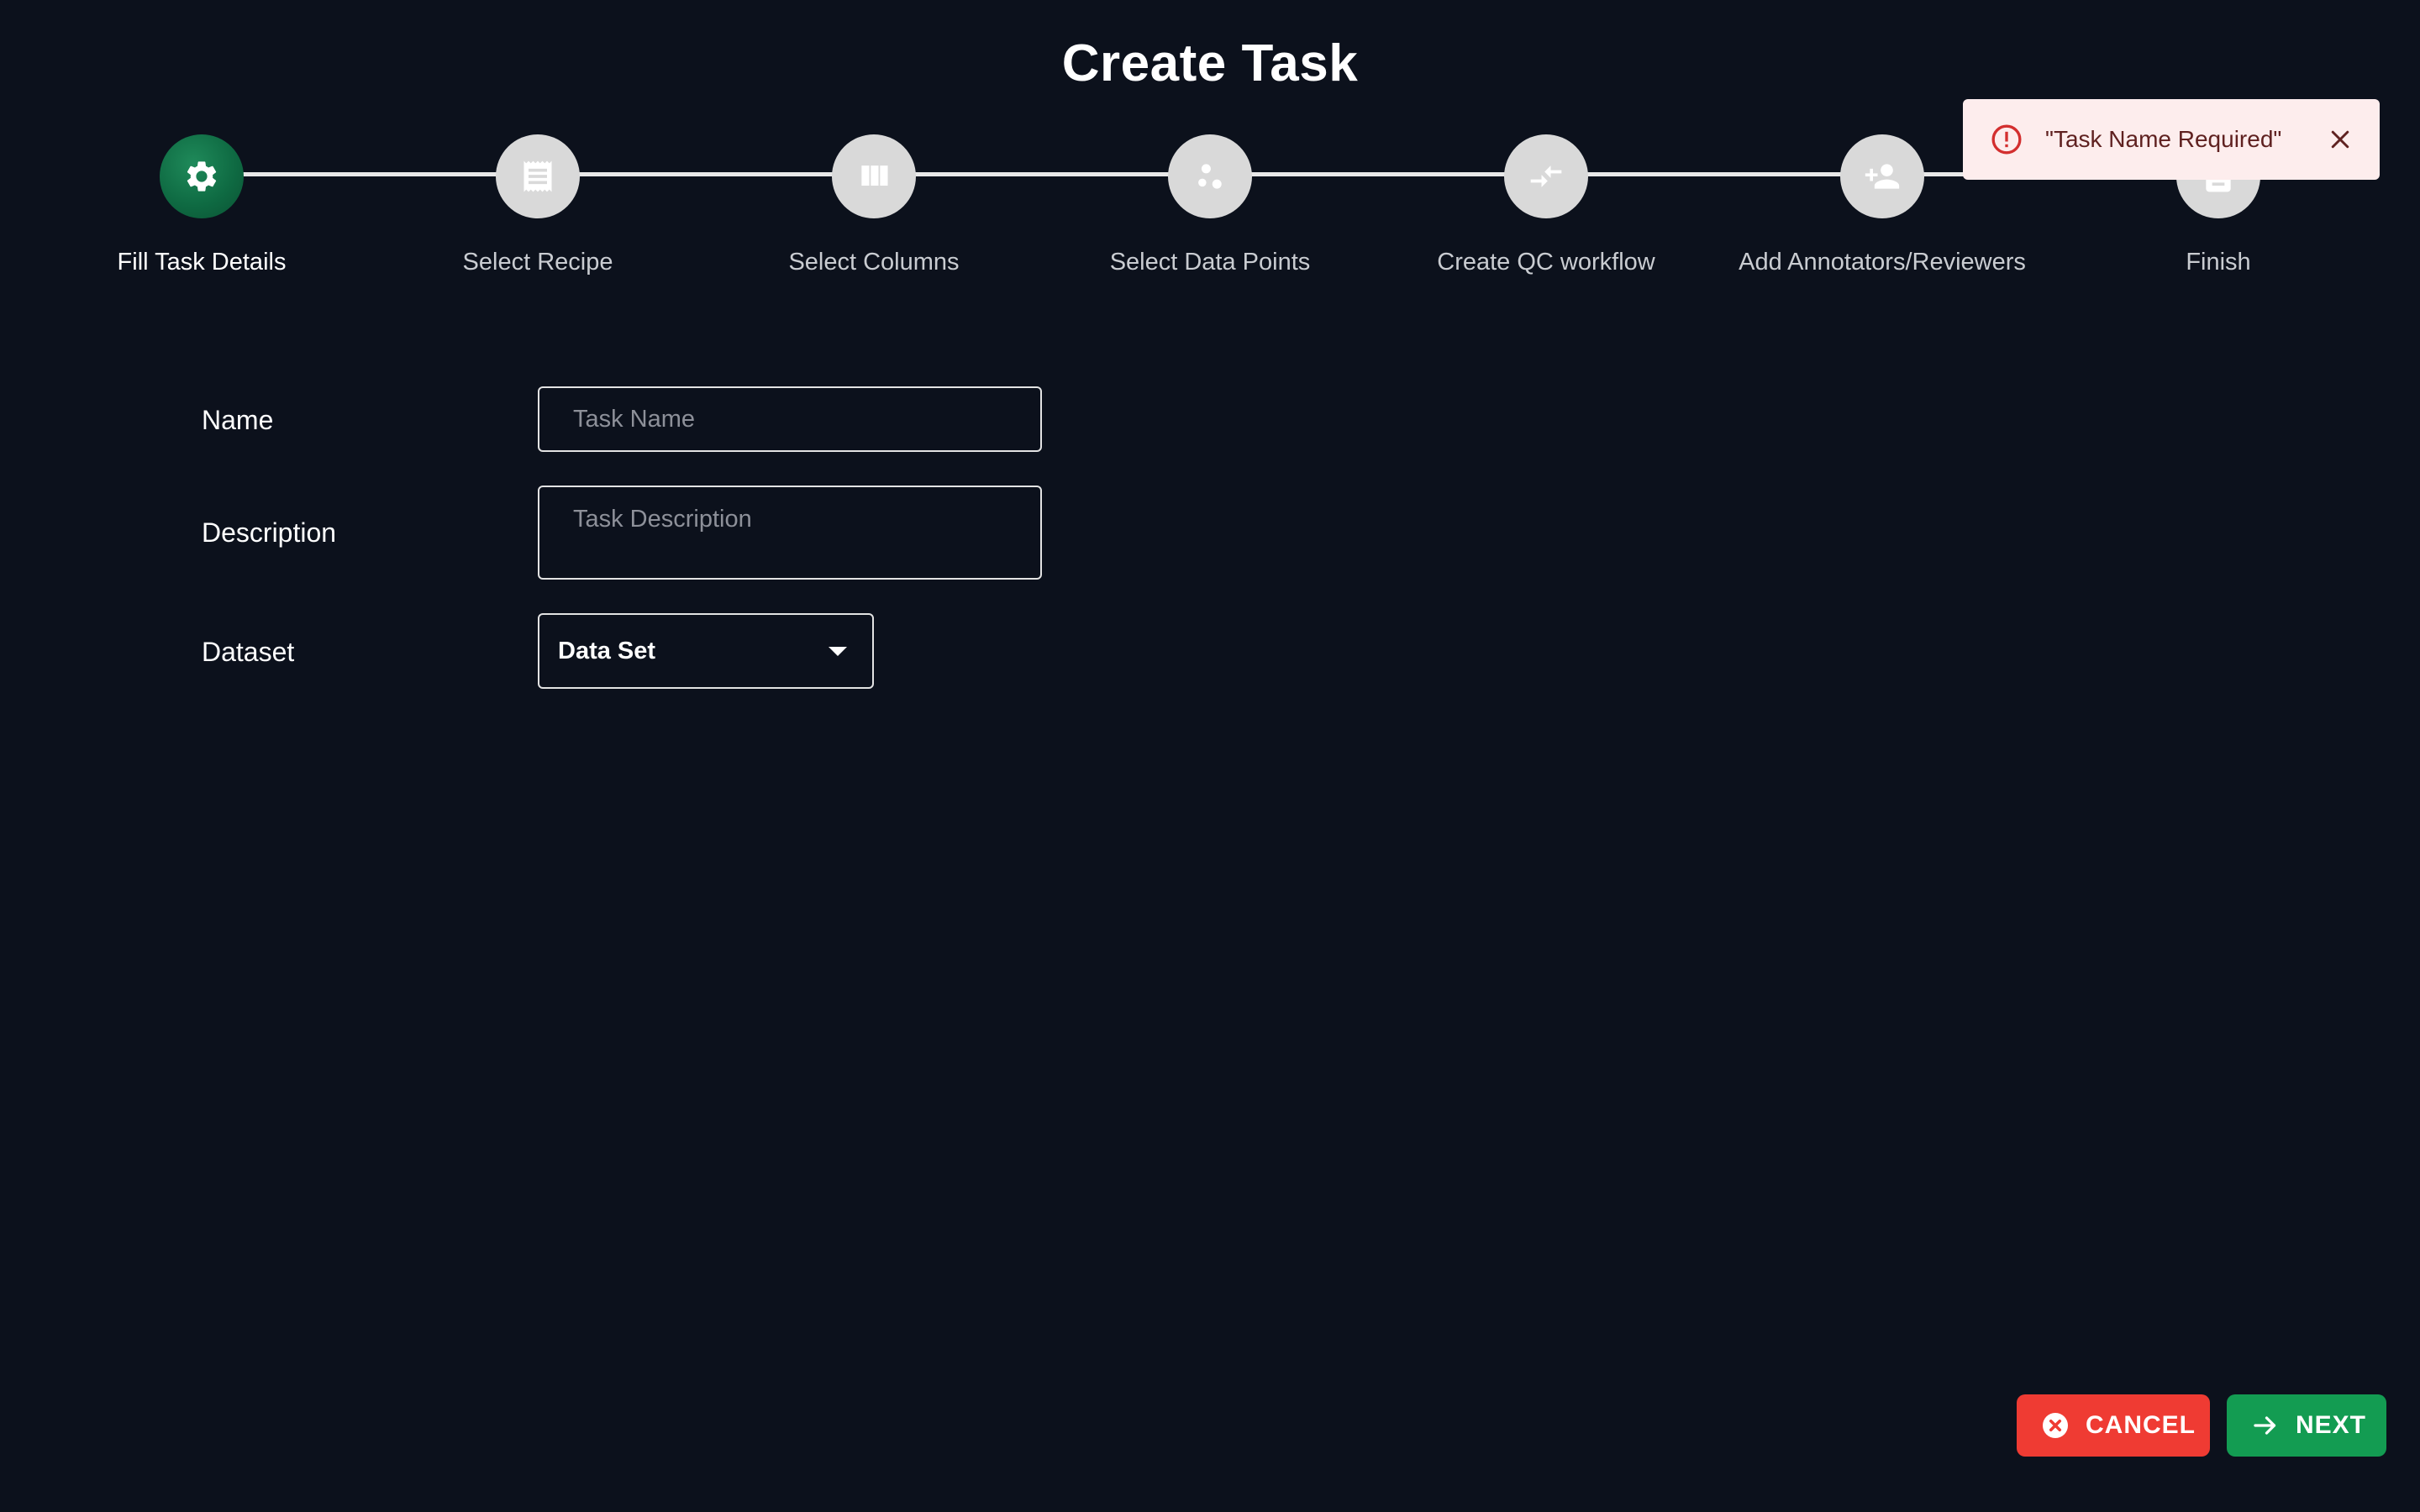 Image resolution: width=2420 pixels, height=1512 pixels. I want to click on task-description-input, so click(790, 533).